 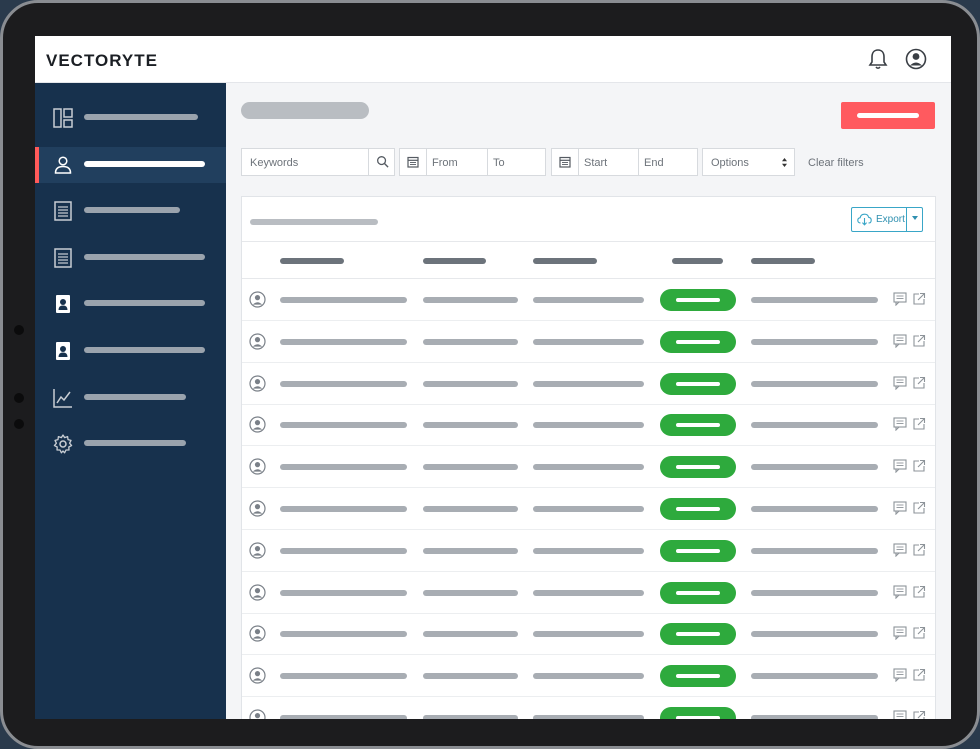 What do you see at coordinates (130, 258) in the screenshot?
I see `sidebar-item-reports` at bounding box center [130, 258].